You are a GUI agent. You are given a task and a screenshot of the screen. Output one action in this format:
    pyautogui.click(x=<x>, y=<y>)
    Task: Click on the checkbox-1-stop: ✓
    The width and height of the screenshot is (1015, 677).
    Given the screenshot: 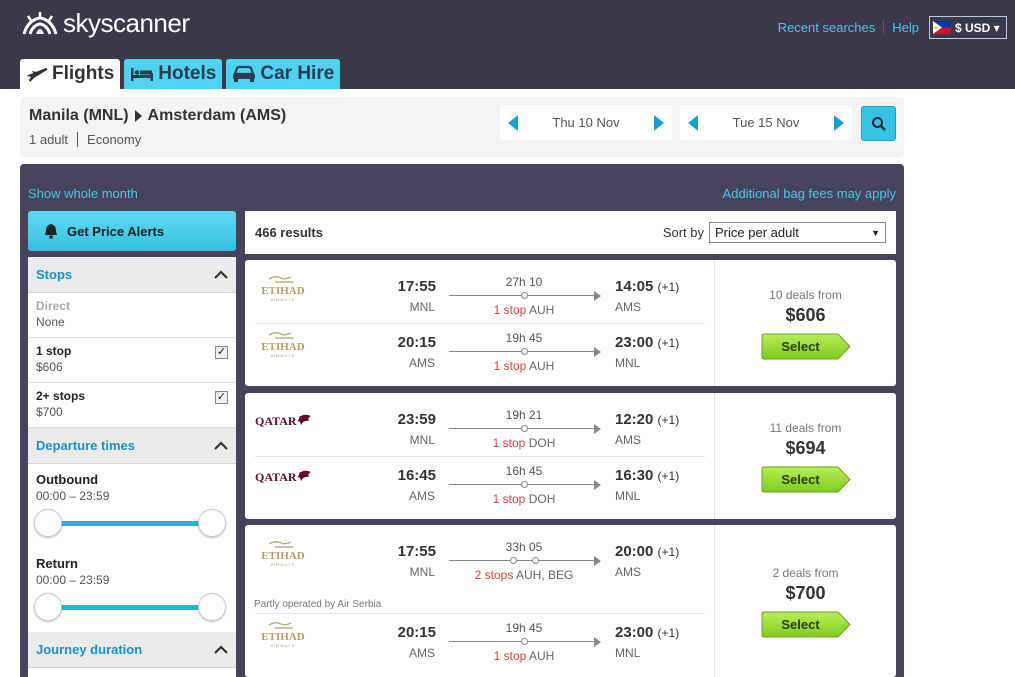 What is the action you would take?
    pyautogui.click(x=221, y=352)
    